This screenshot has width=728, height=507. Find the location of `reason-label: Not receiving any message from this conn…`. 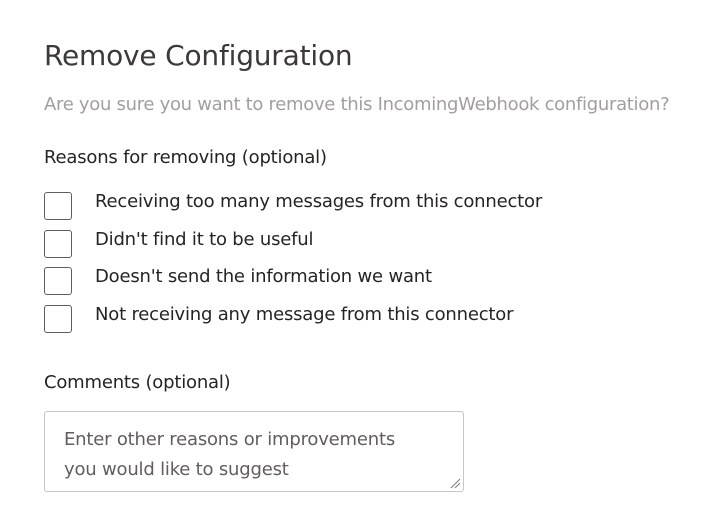

reason-label: Not receiving any message from this conn… is located at coordinates (304, 314).